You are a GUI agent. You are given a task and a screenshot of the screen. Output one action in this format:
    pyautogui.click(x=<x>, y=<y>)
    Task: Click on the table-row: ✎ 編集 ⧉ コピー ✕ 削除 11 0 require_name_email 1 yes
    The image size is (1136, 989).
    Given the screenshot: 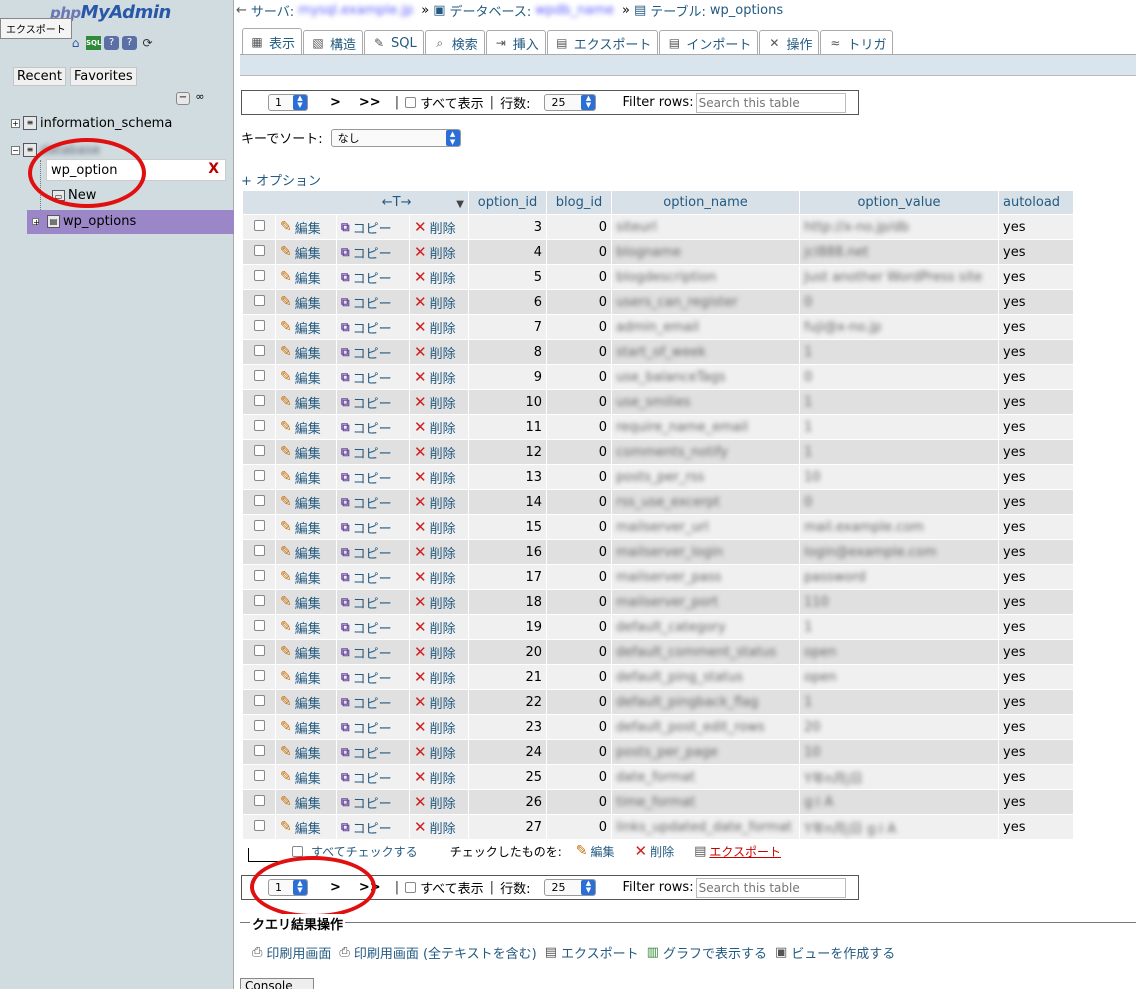 What is the action you would take?
    pyautogui.click(x=658, y=427)
    